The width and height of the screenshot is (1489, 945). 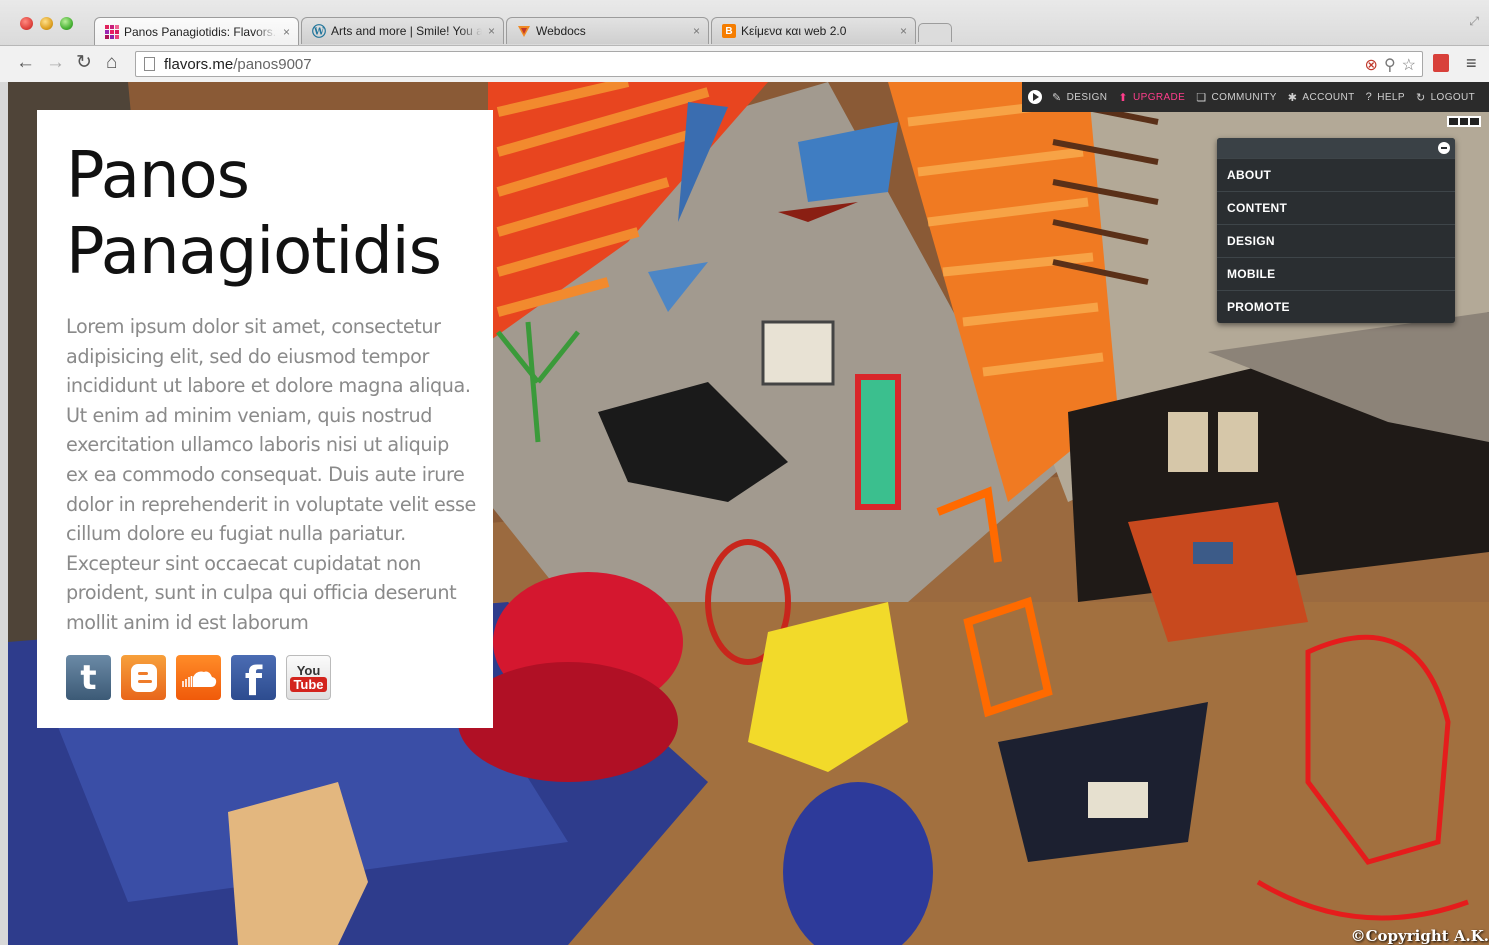 I want to click on admin-item-label: UPGRADE, so click(x=1159, y=97).